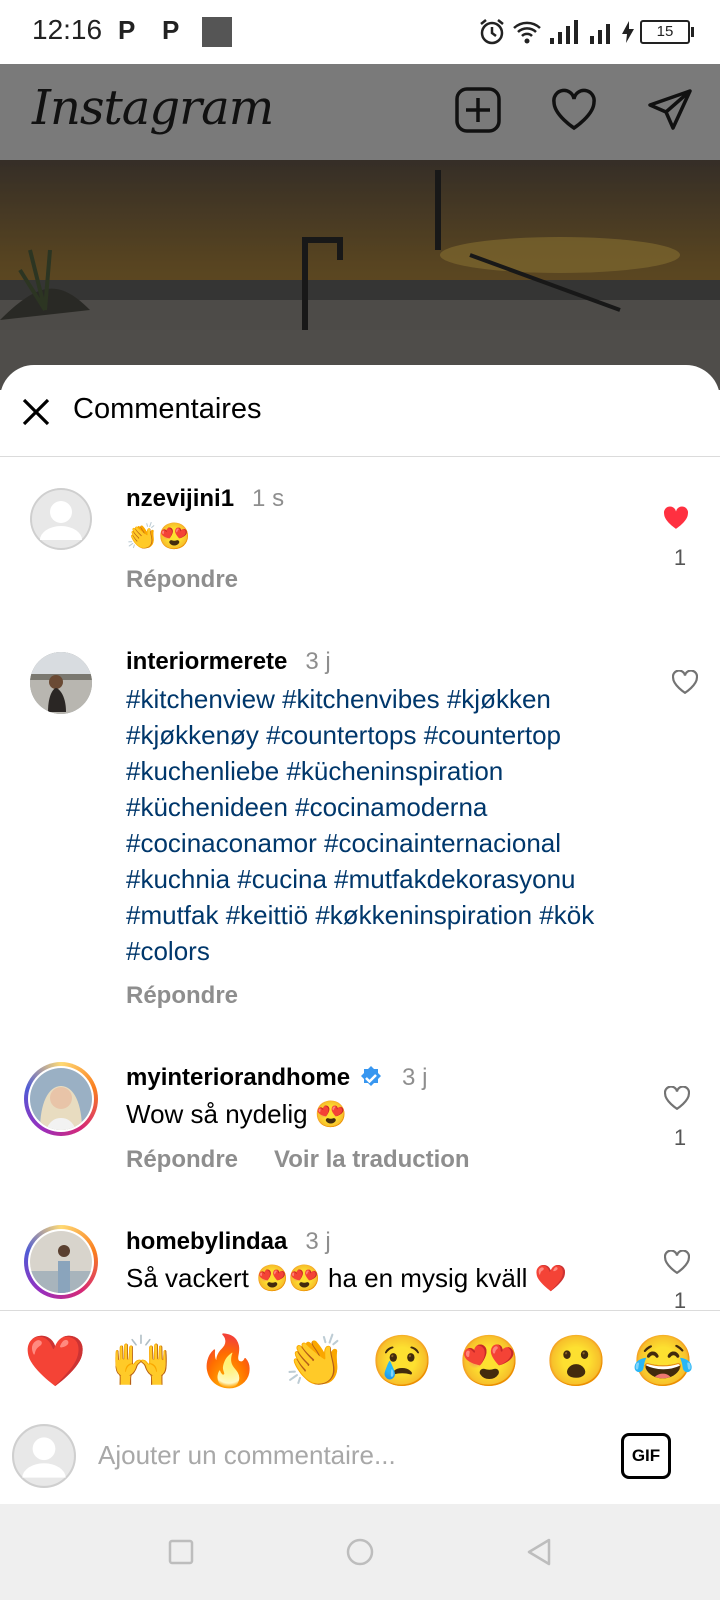 The image size is (720, 1600). Describe the element at coordinates (360, 951) in the screenshot. I see `hashtag-line: #colors` at that location.